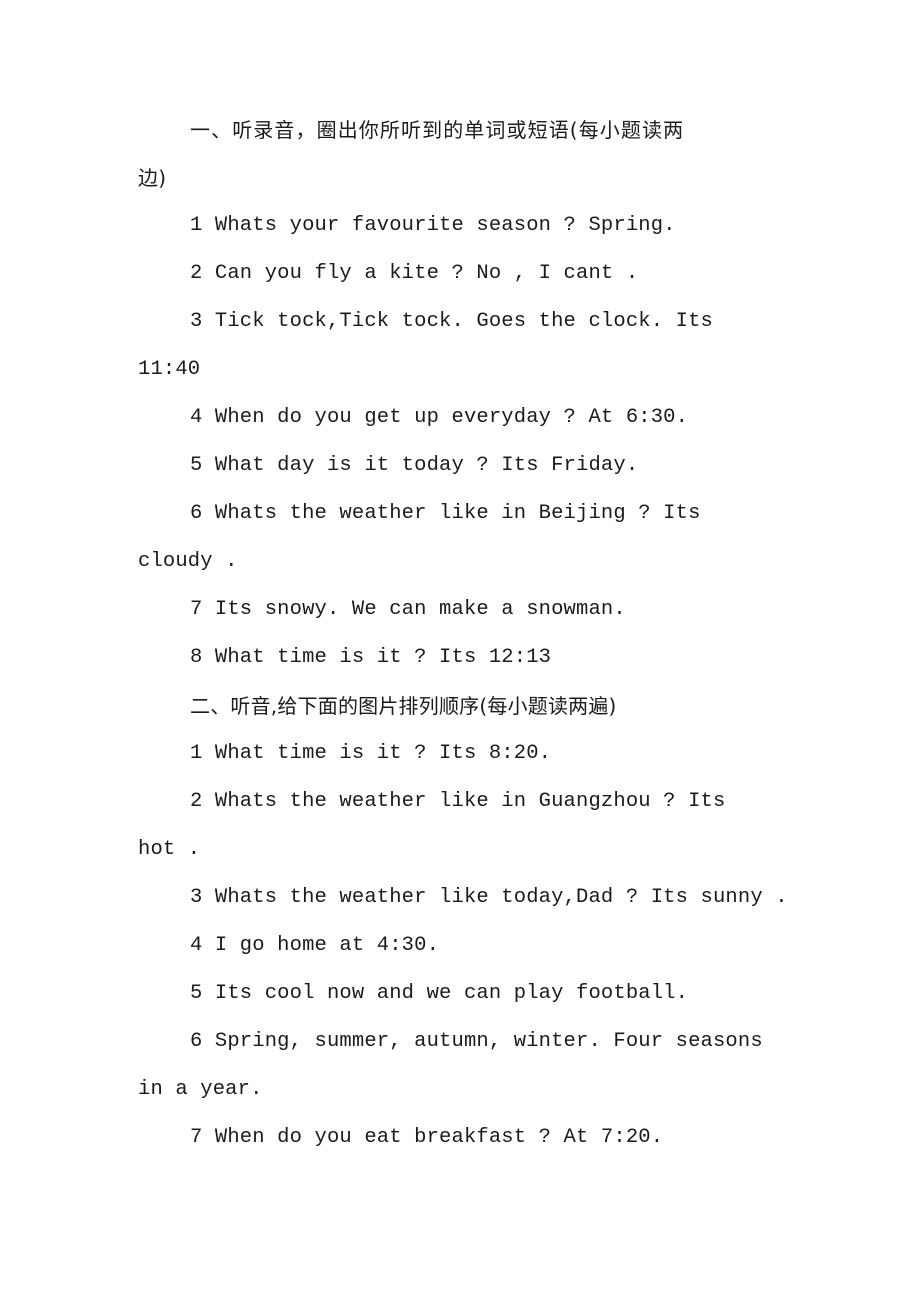 This screenshot has width=920, height=1302. What do you see at coordinates (427, 1137) in the screenshot?
I see `section-two-item-7: 7 When do you eat breakfast ? At 7:20.` at bounding box center [427, 1137].